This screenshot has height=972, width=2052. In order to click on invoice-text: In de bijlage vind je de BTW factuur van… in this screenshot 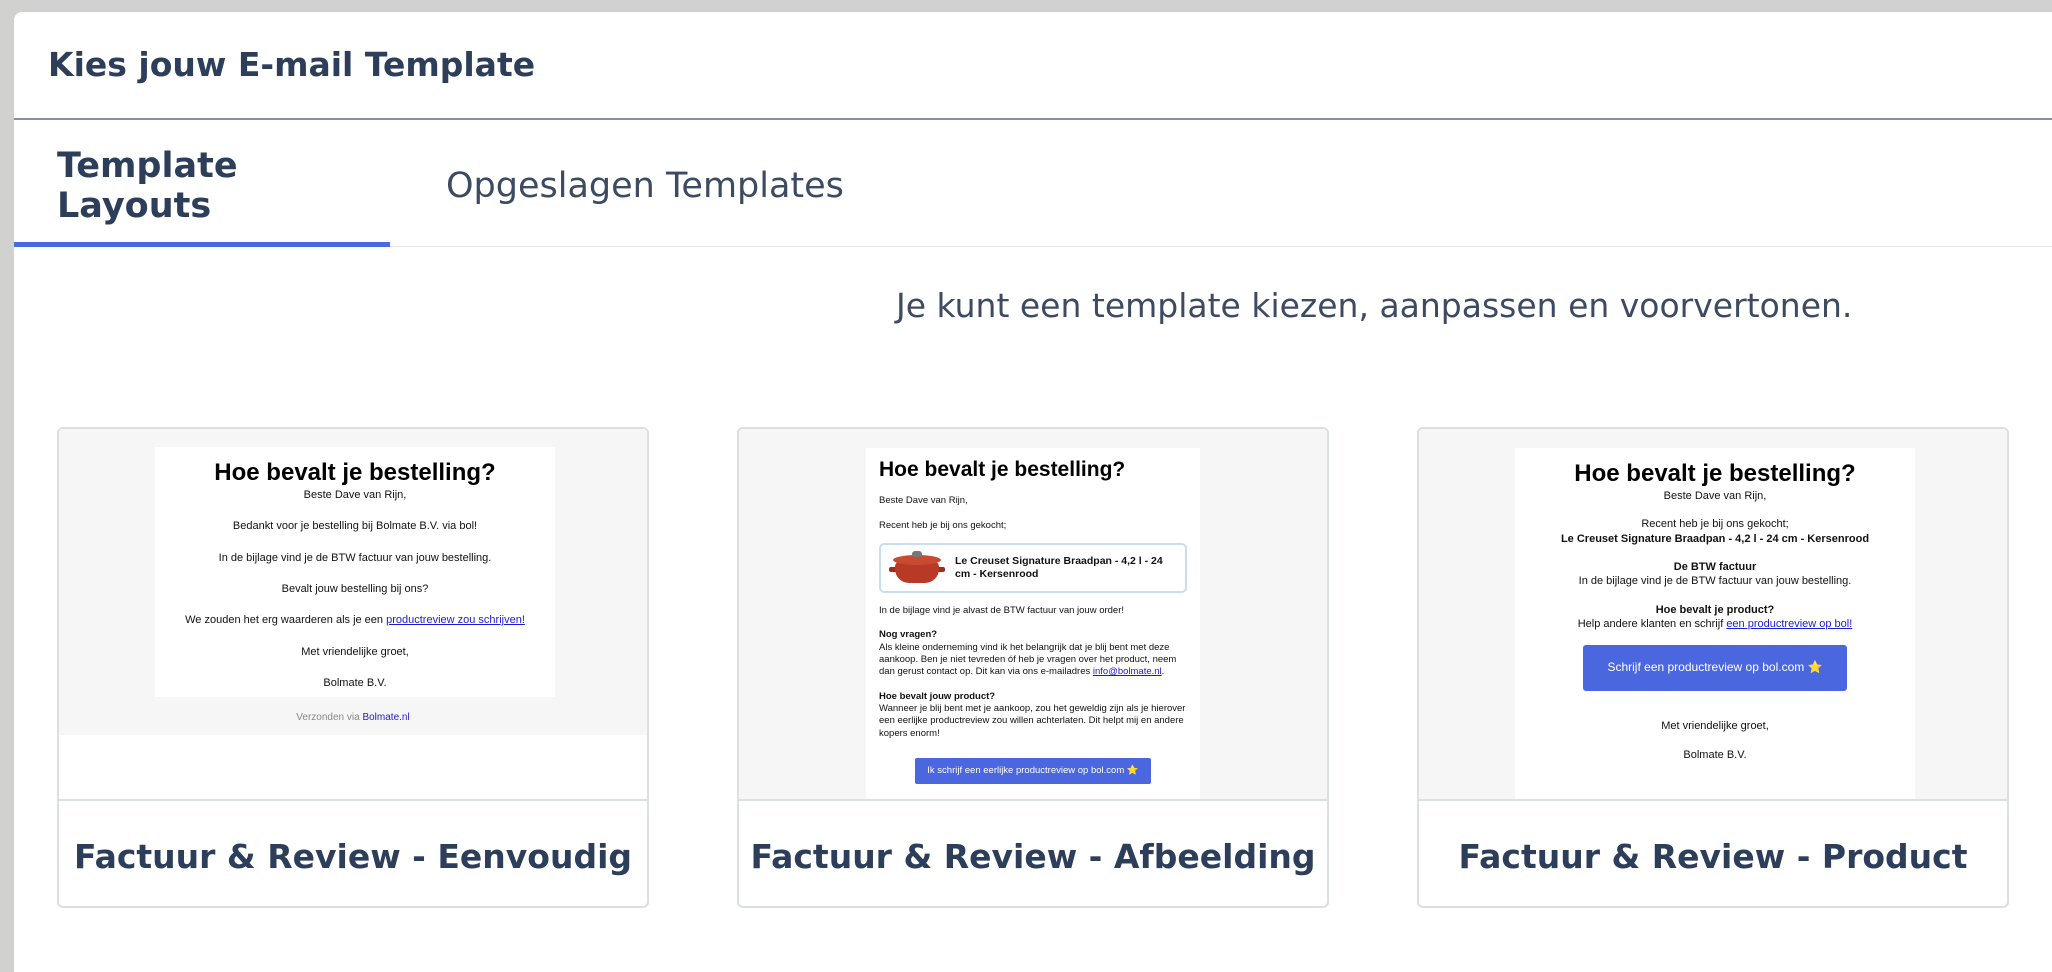, I will do `click(1715, 581)`.